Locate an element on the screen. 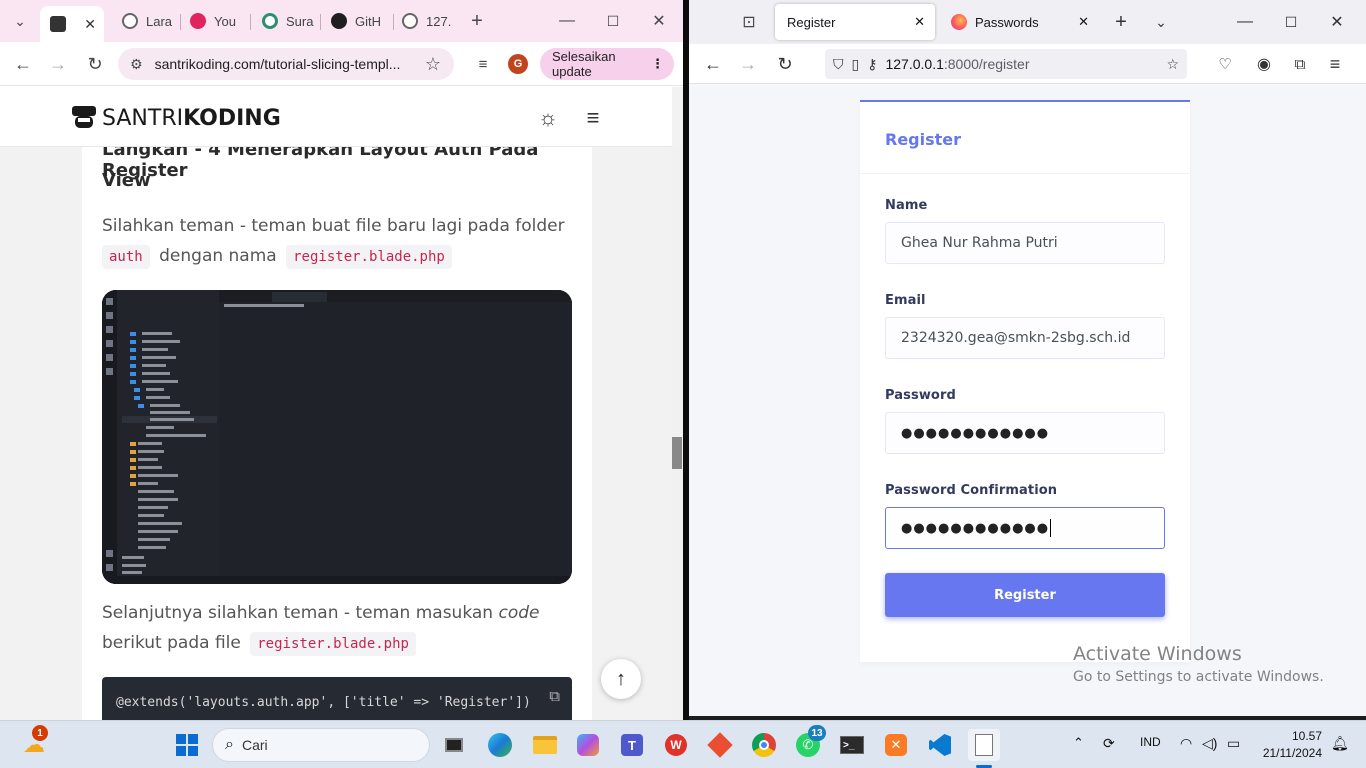 This screenshot has width=1366, height=768. git-icon is located at coordinates (720, 745).